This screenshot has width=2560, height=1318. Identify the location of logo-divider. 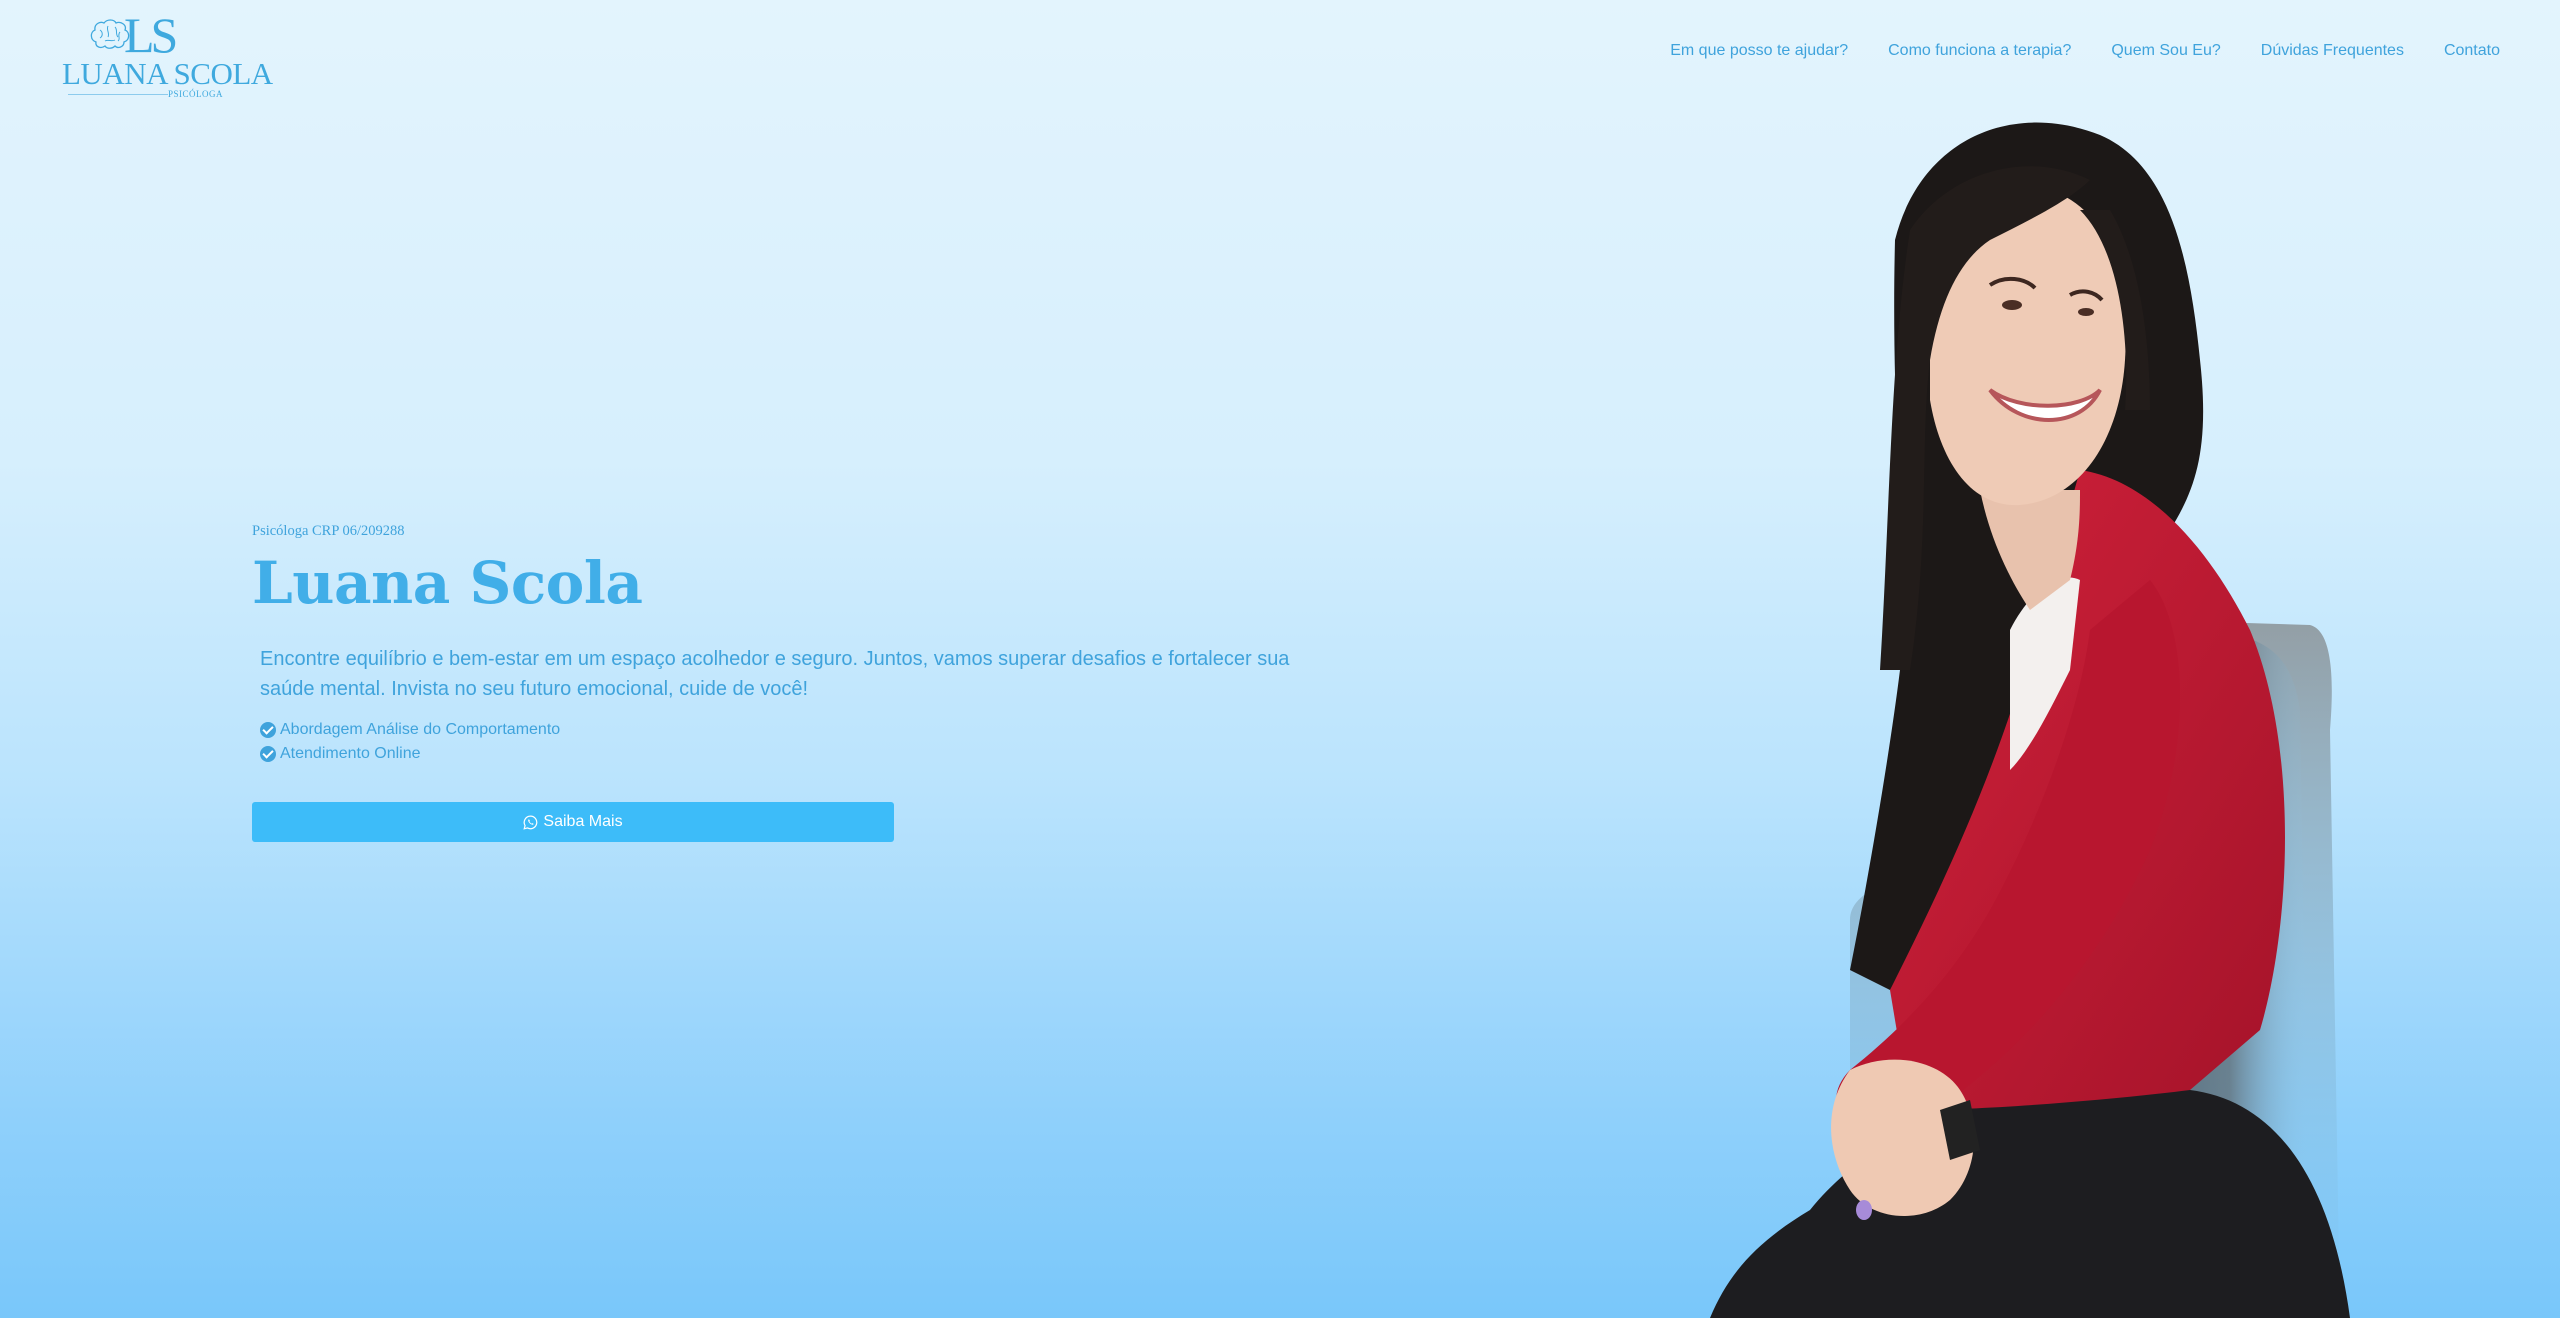
(118, 94).